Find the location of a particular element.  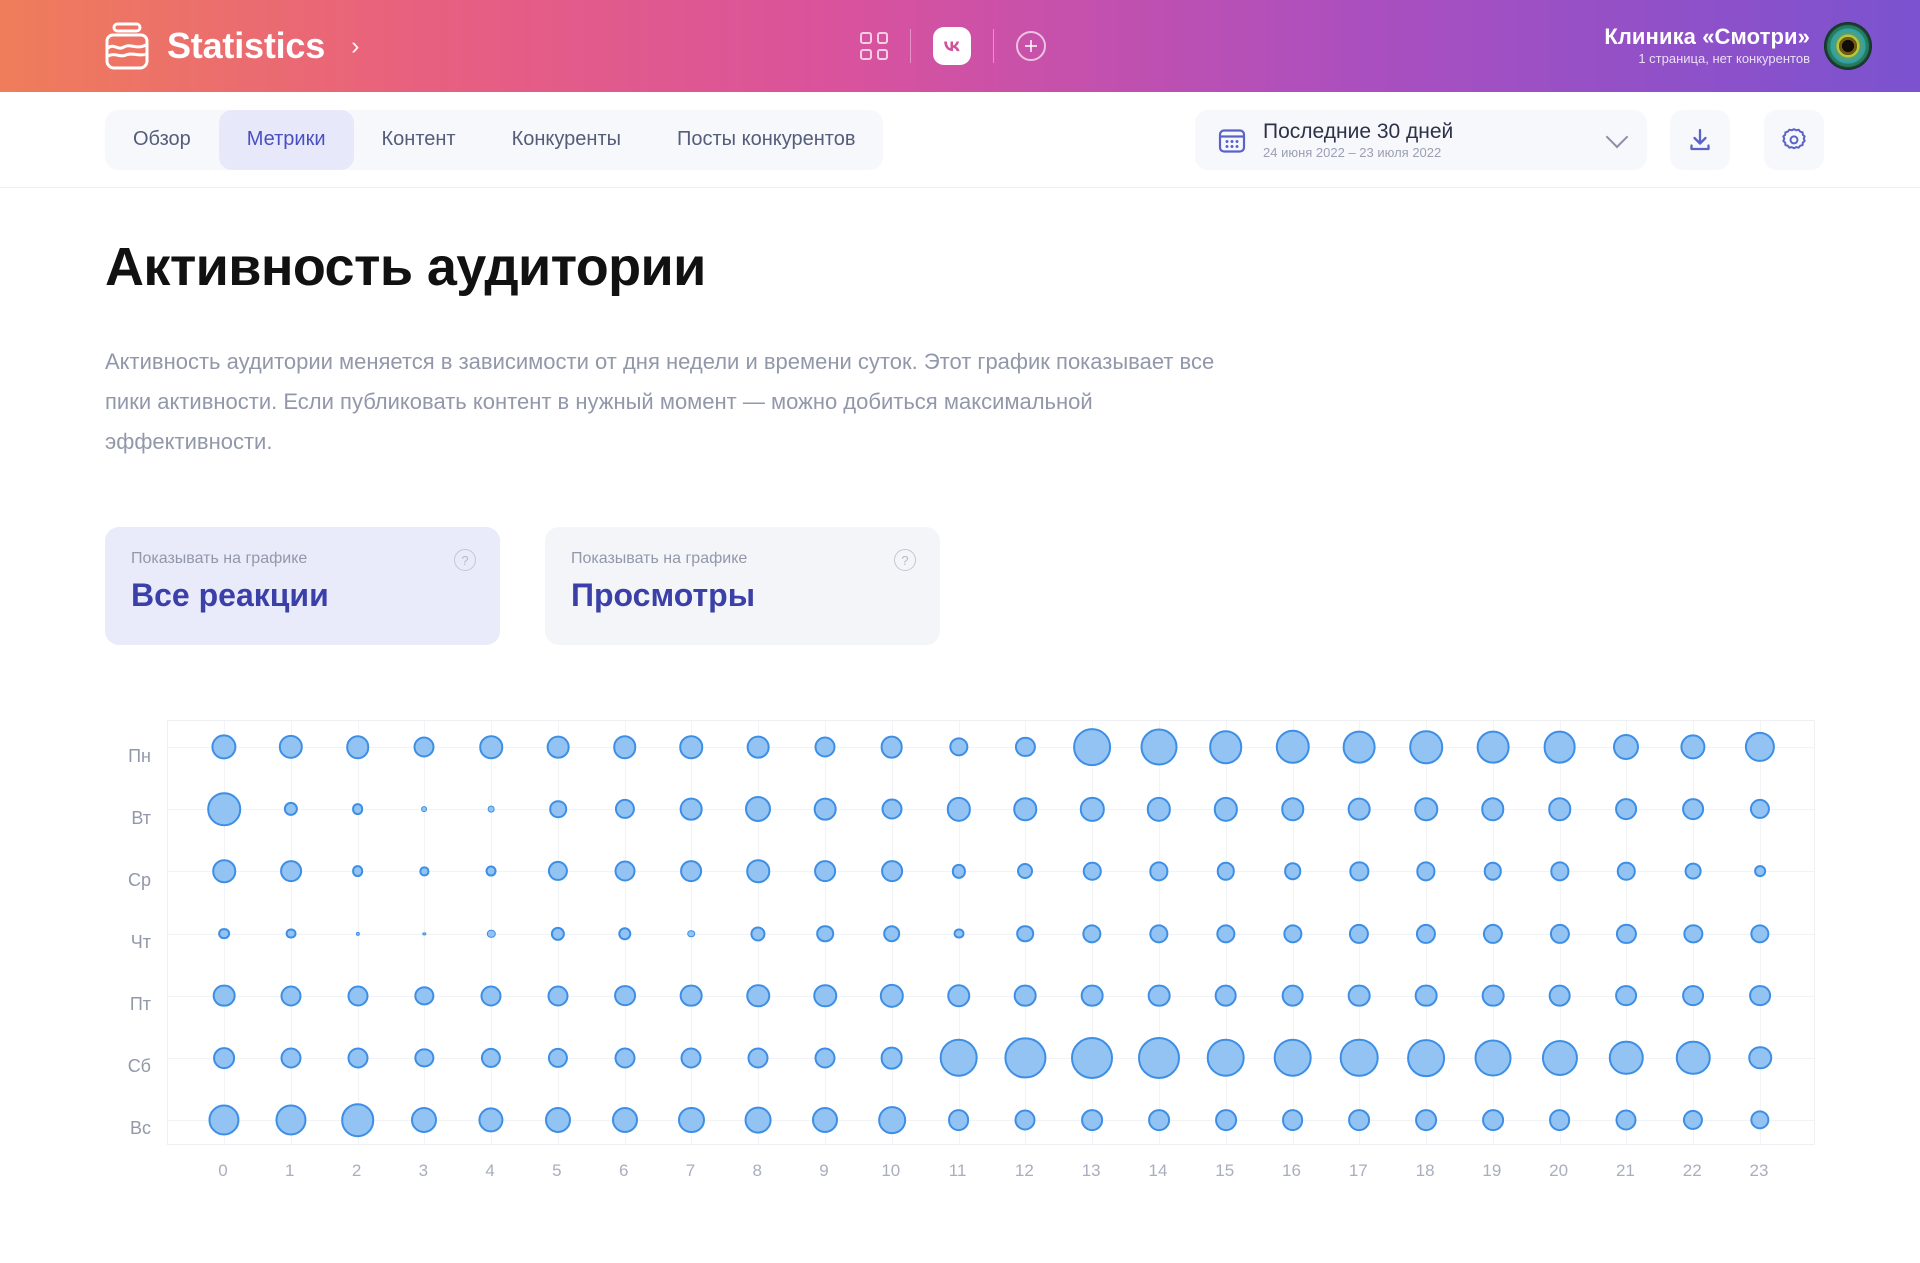

metric-card-all-reactions: Показывать на графике Все реакции ? is located at coordinates (302, 586).